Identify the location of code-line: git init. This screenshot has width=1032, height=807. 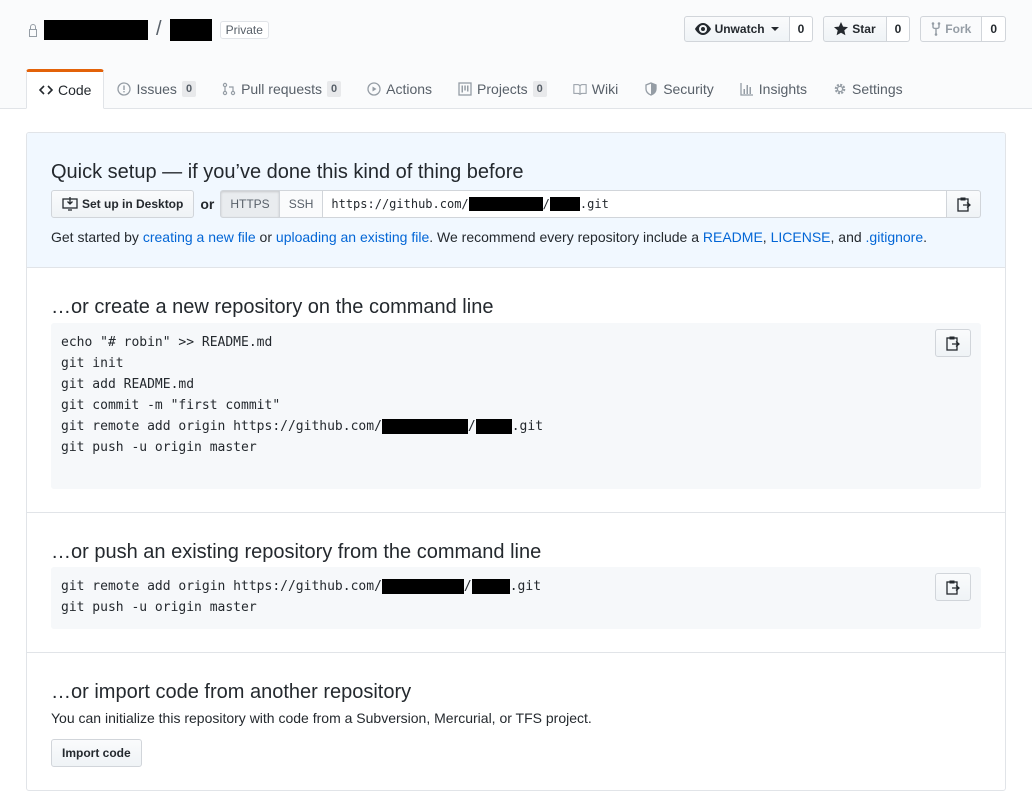
(92, 363).